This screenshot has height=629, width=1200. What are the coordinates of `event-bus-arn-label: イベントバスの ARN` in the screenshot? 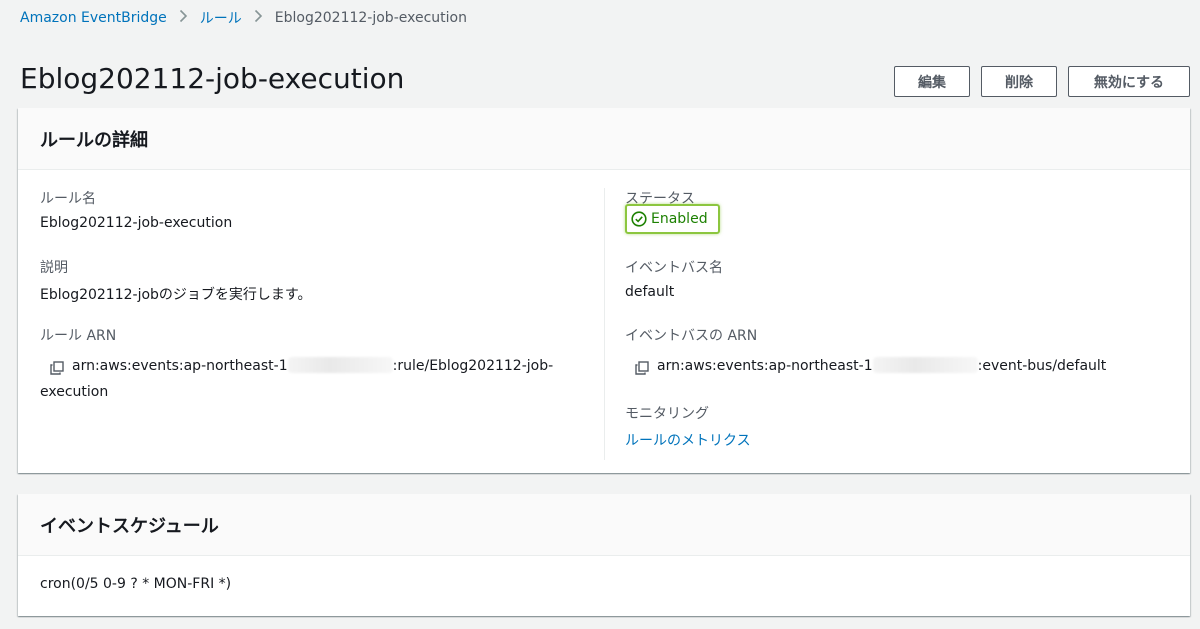 It's located at (691, 336).